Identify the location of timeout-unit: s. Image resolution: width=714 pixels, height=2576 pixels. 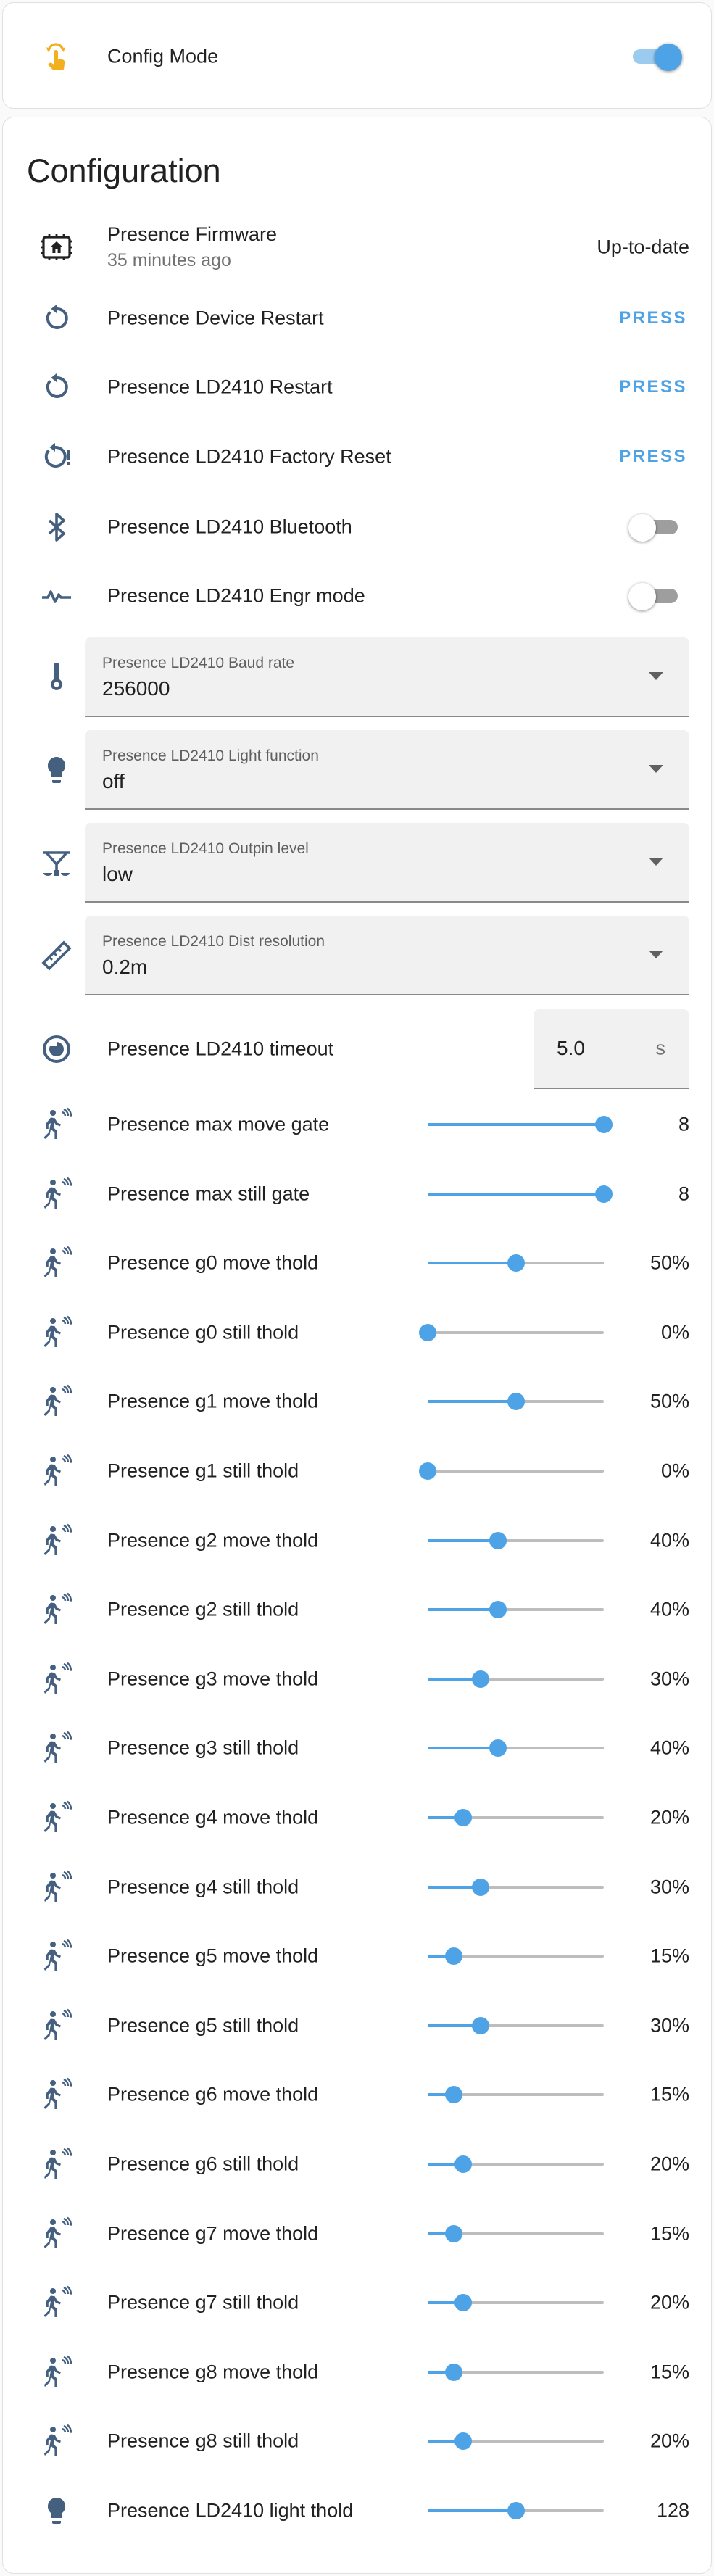
(660, 1048).